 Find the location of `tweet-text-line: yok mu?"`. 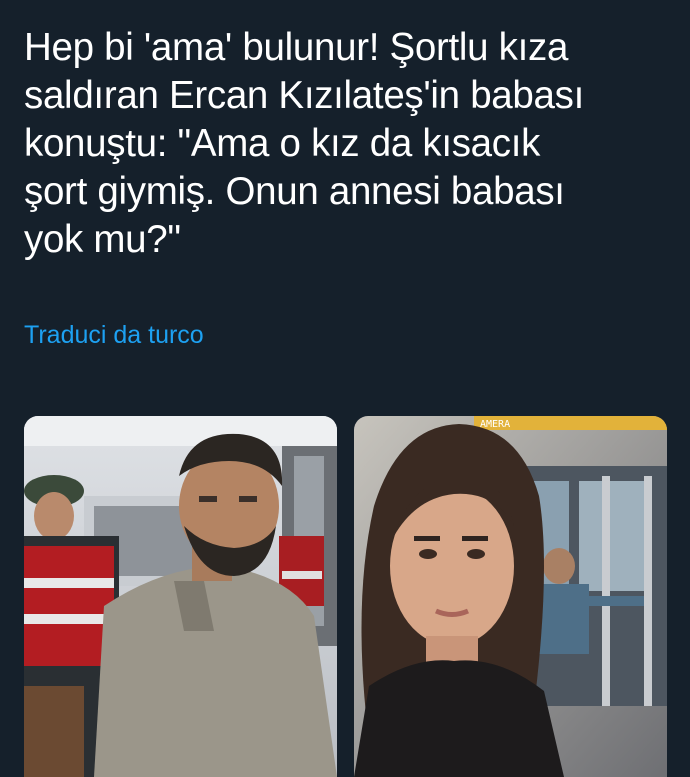

tweet-text-line: yok mu?" is located at coordinates (102, 239).